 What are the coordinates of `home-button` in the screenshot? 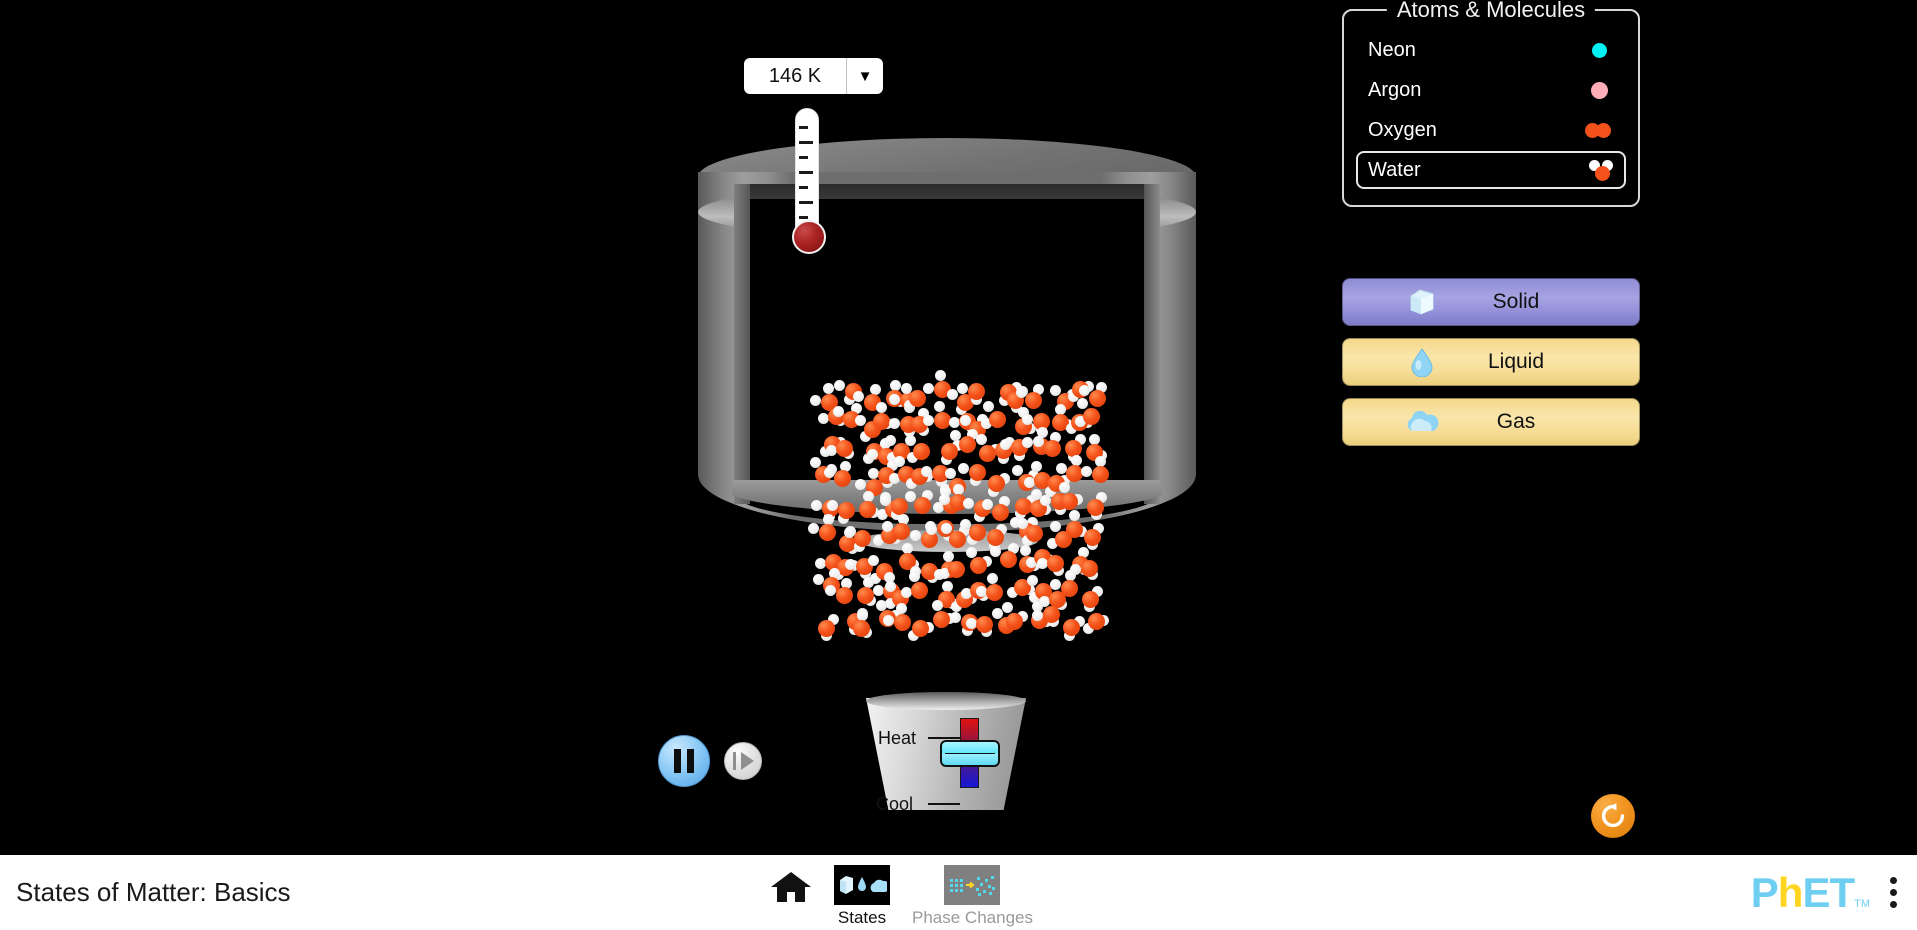 It's located at (791, 889).